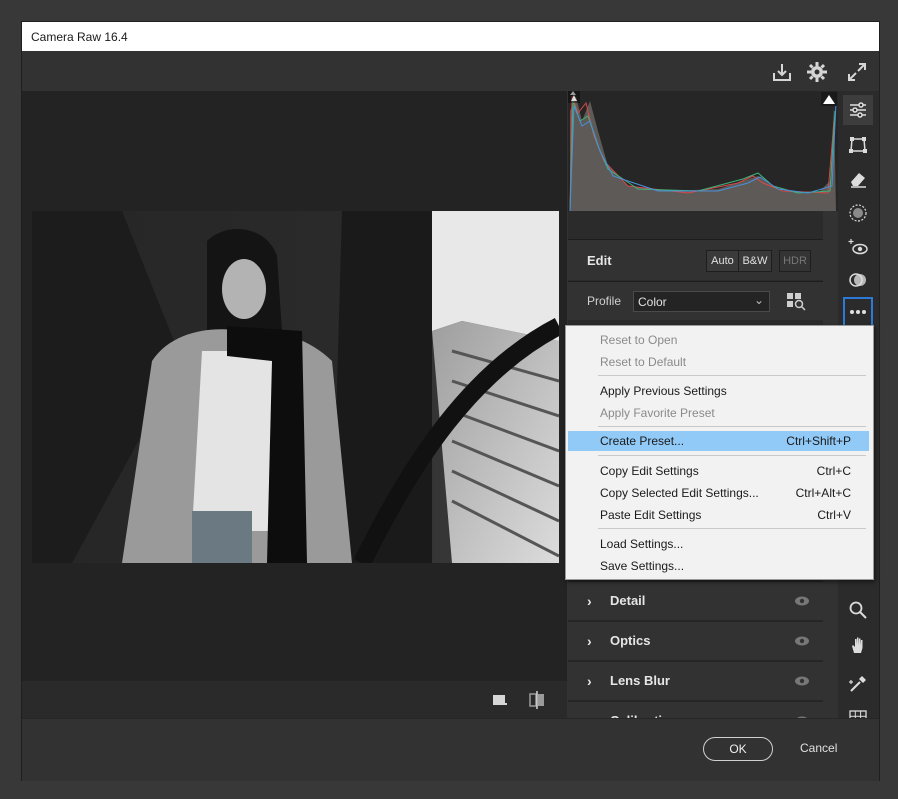  I want to click on edit-sliders-icon, so click(858, 110).